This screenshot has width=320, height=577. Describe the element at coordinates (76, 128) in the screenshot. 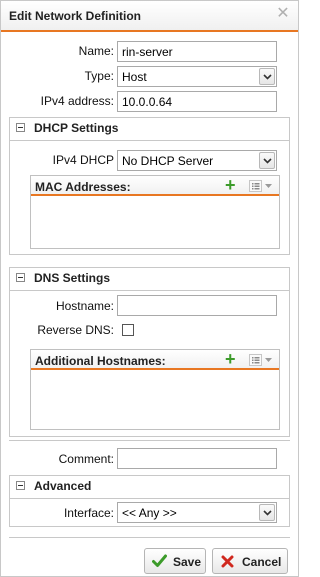

I see `dhcp-section-title: DHCP Settings` at that location.